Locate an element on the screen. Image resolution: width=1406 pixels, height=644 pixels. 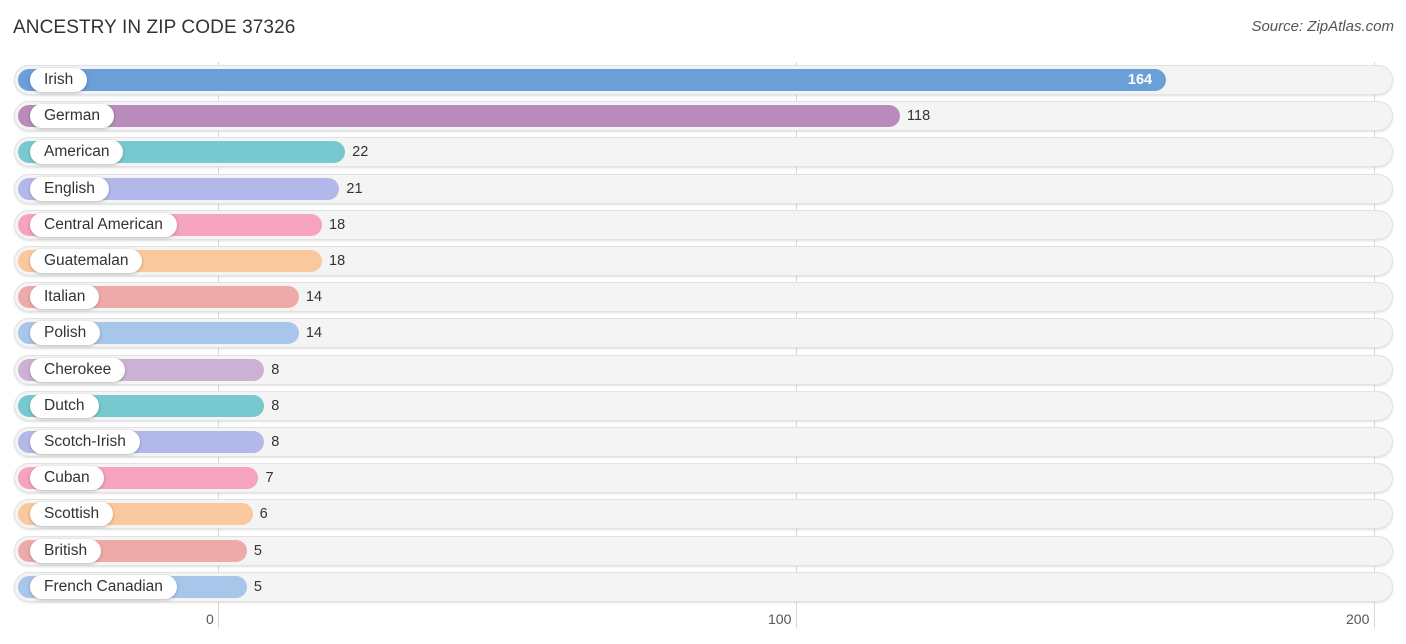
category-label: Central American is located at coordinates (103, 224).